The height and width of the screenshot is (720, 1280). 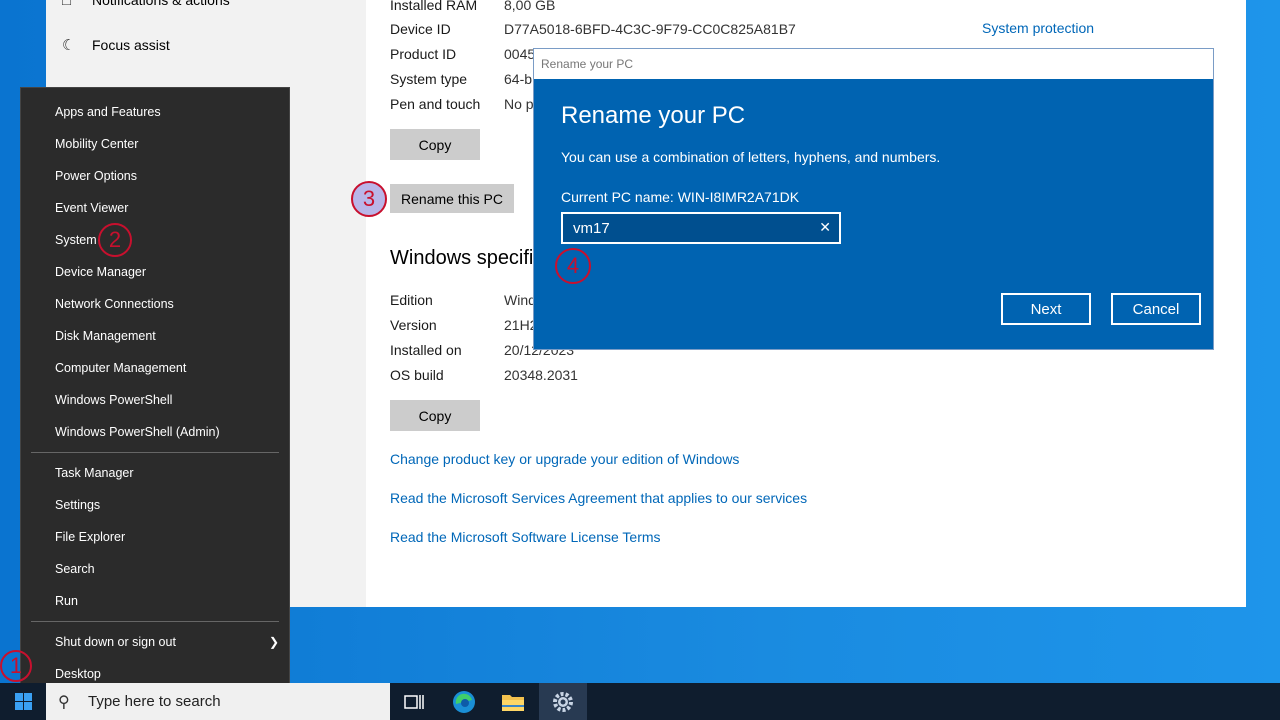 What do you see at coordinates (467, 300) in the screenshot?
I see `spec-row-edition: Edition Windo` at bounding box center [467, 300].